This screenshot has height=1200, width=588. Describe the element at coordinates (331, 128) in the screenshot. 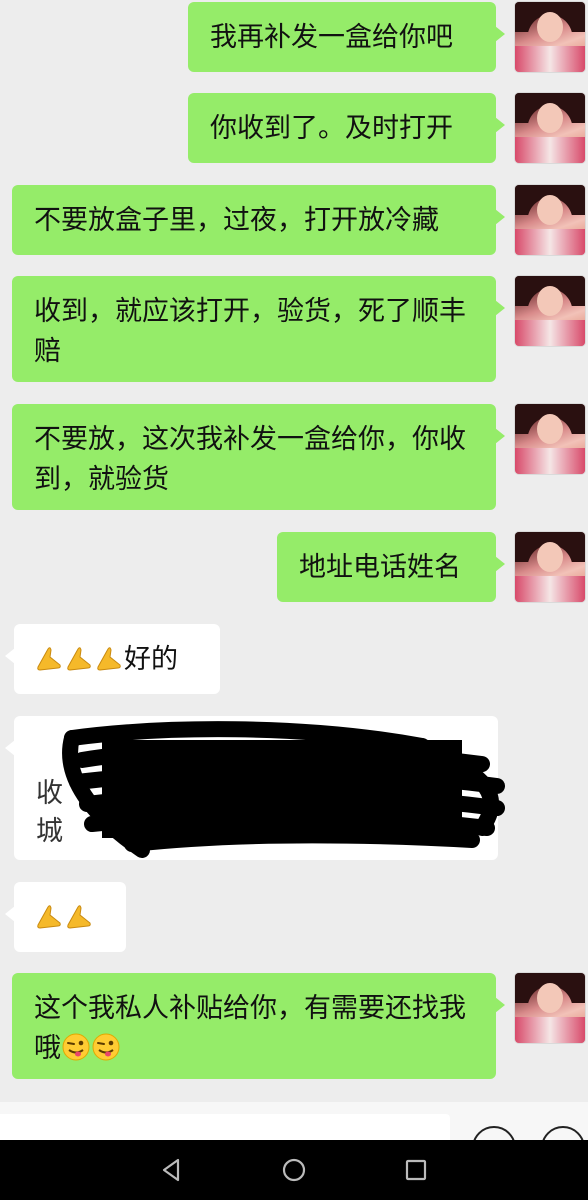

I see `message-text: 你收到了。及时打开` at that location.